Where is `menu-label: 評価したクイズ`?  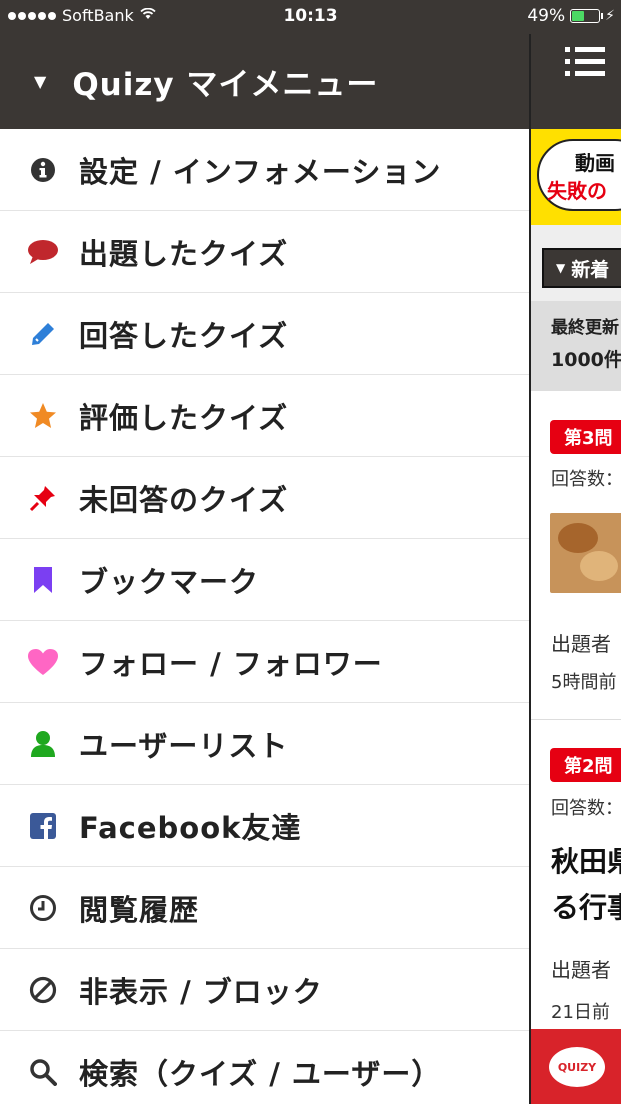 menu-label: 評価したクイズ is located at coordinates (184, 417).